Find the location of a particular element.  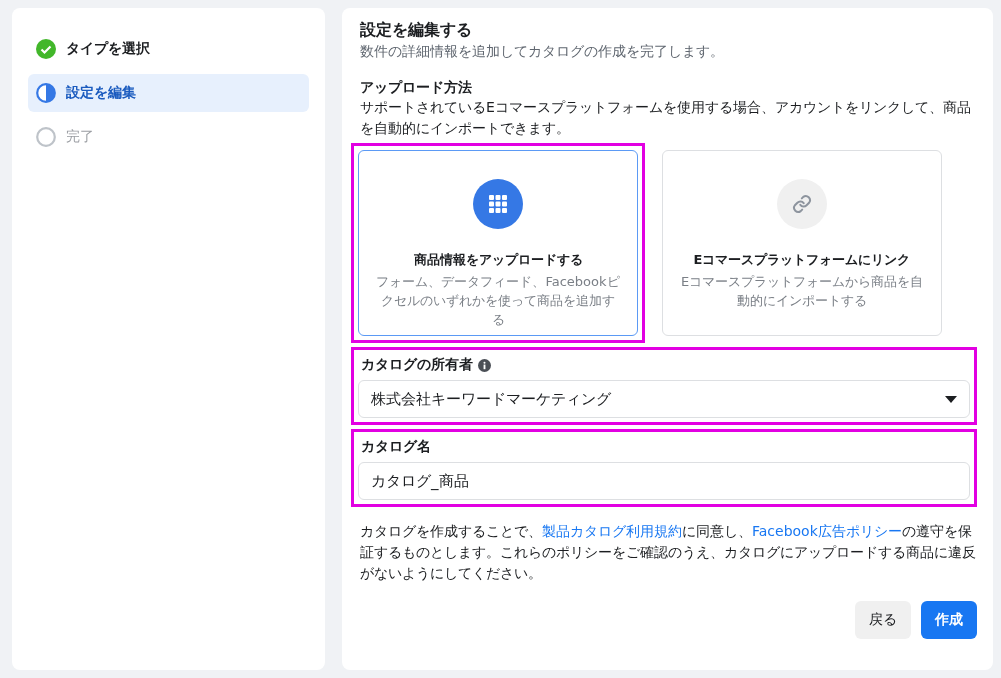

policy-link: 製品カタログ利用規約 is located at coordinates (612, 531).